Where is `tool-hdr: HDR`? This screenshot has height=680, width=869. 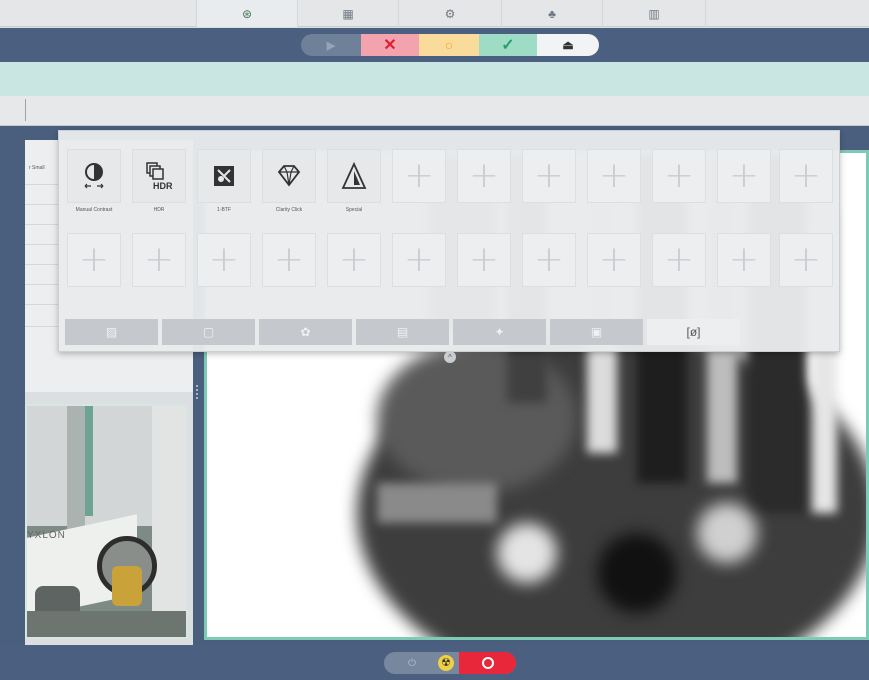
tool-hdr: HDR is located at coordinates (159, 176).